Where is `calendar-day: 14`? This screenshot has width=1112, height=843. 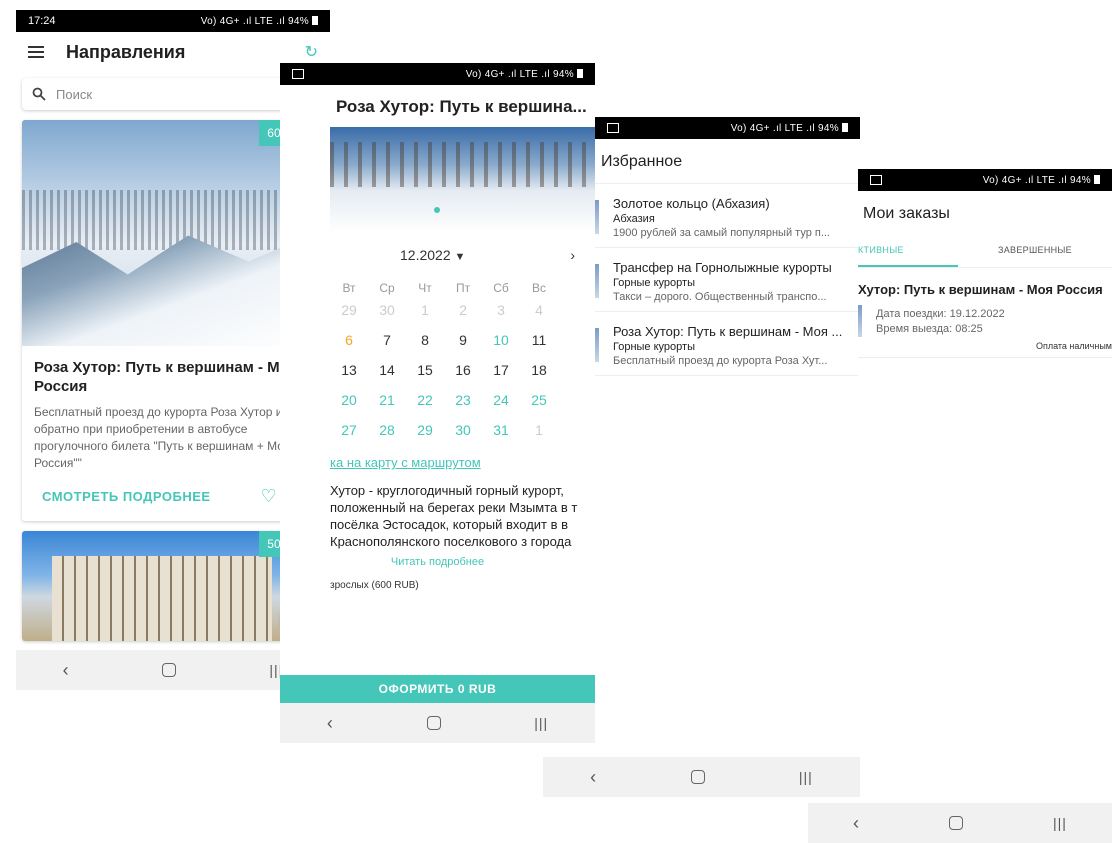 calendar-day: 14 is located at coordinates (387, 370).